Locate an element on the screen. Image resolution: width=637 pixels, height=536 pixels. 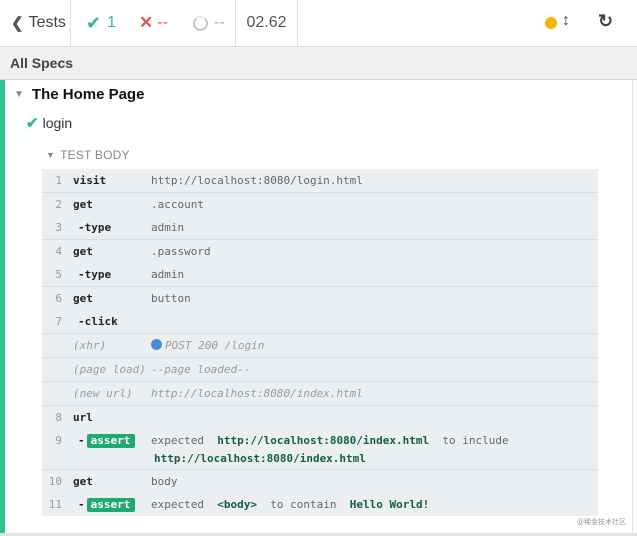
pending-count-value: -- is located at coordinates (219, 22).